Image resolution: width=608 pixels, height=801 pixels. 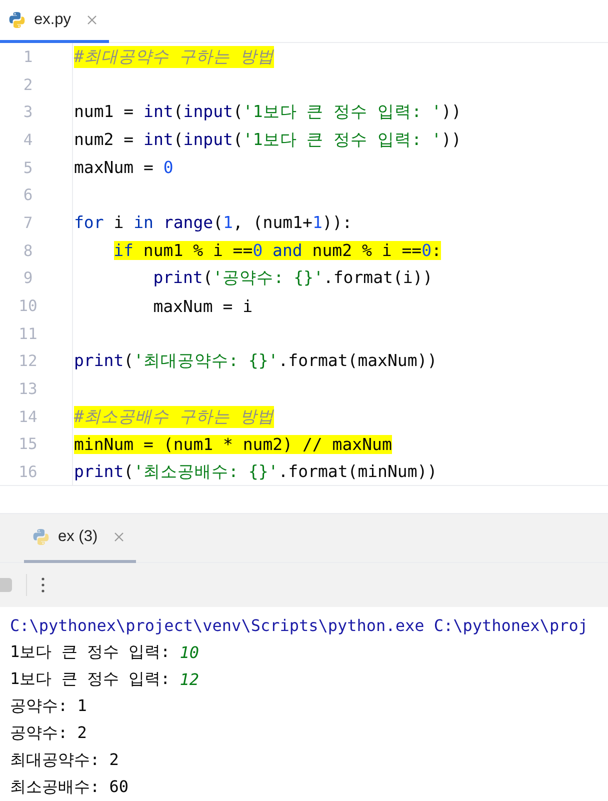 What do you see at coordinates (43, 585) in the screenshot?
I see `more-icon` at bounding box center [43, 585].